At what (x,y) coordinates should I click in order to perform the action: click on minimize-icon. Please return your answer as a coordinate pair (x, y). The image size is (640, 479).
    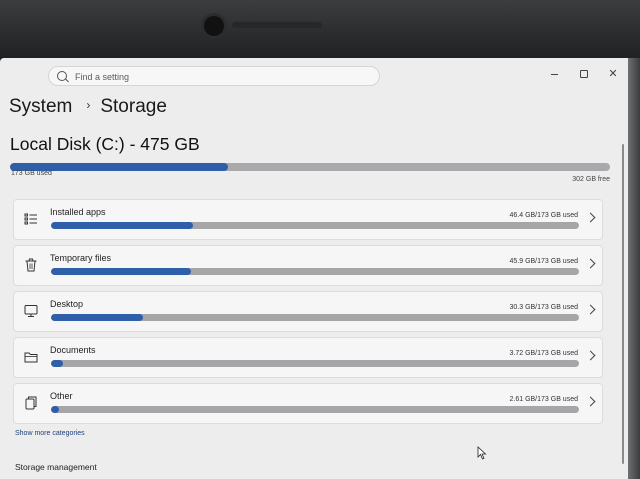
    Looking at the image, I should click on (555, 74).